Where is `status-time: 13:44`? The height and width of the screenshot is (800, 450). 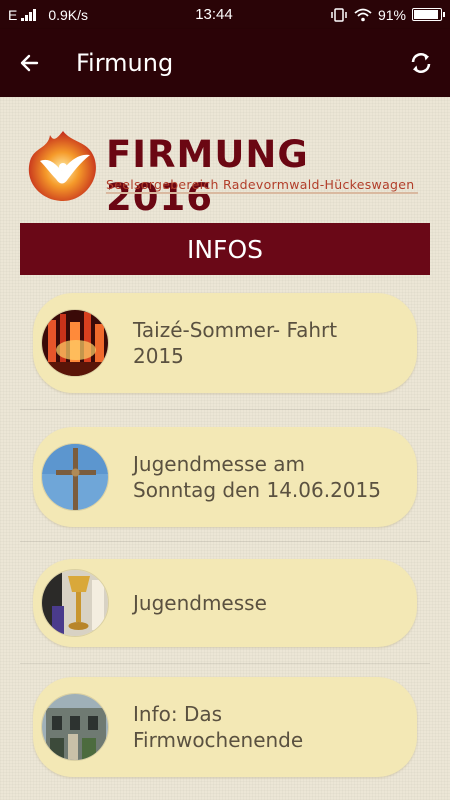 status-time: 13:44 is located at coordinates (214, 14).